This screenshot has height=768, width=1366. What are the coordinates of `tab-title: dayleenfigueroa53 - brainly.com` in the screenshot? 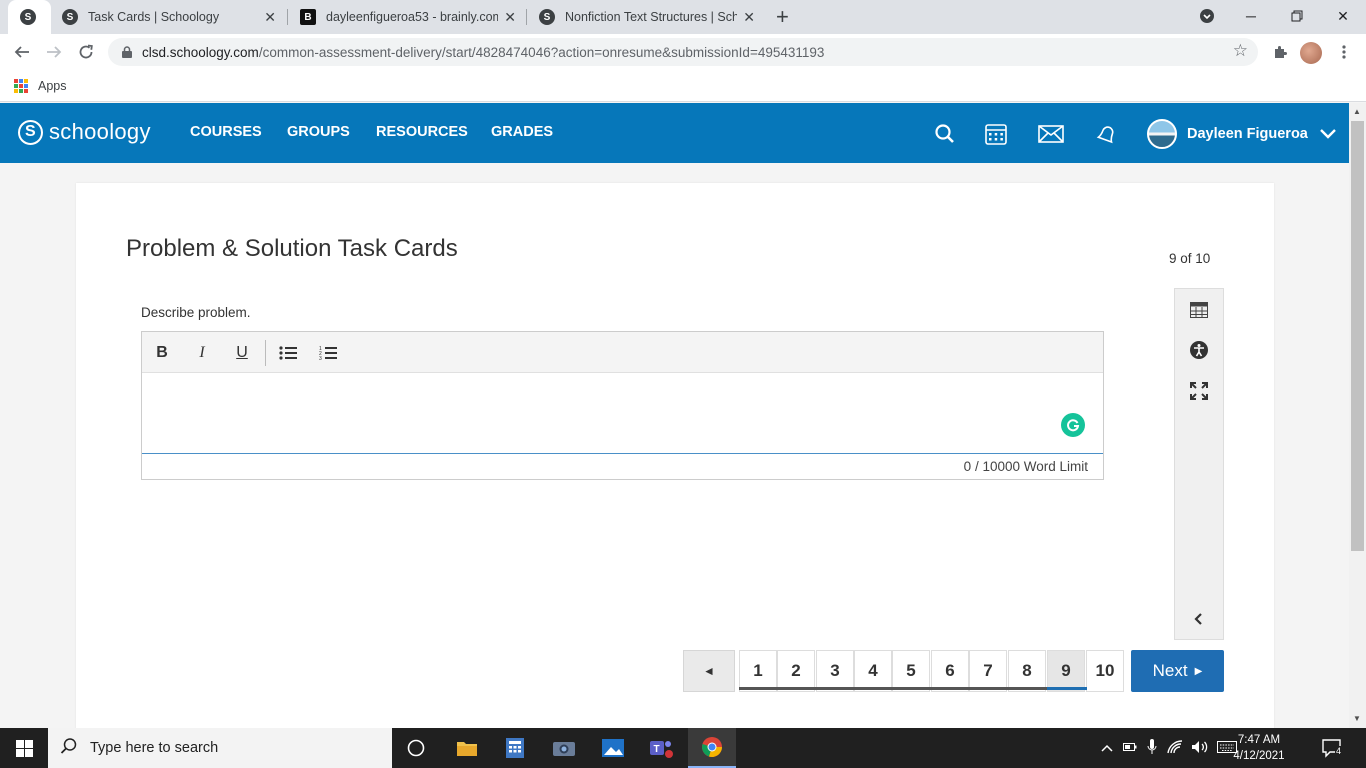 It's located at (412, 17).